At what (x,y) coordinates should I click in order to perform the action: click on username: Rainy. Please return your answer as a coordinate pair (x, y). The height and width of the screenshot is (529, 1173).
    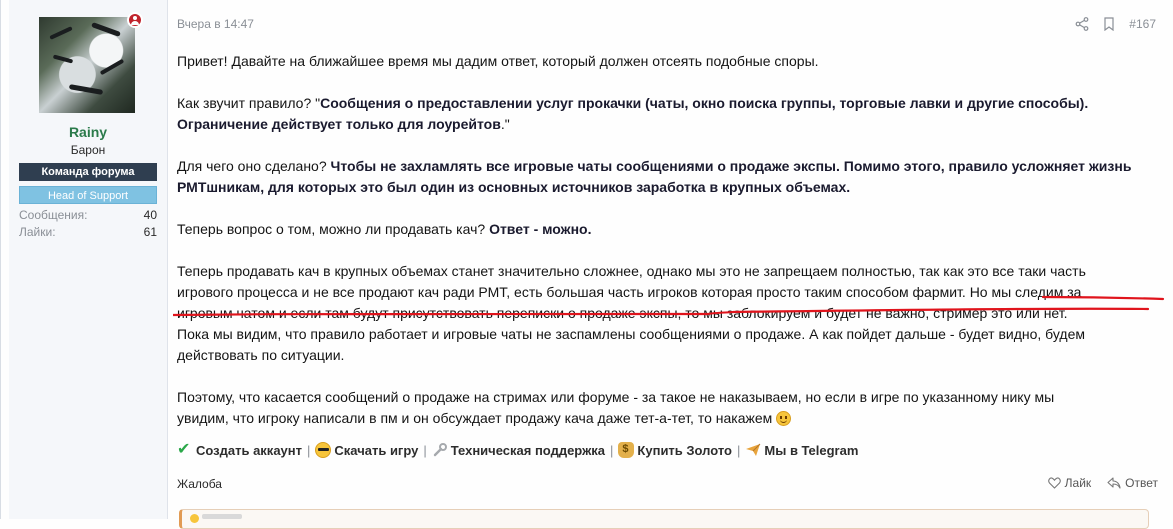
    Looking at the image, I should click on (88, 132).